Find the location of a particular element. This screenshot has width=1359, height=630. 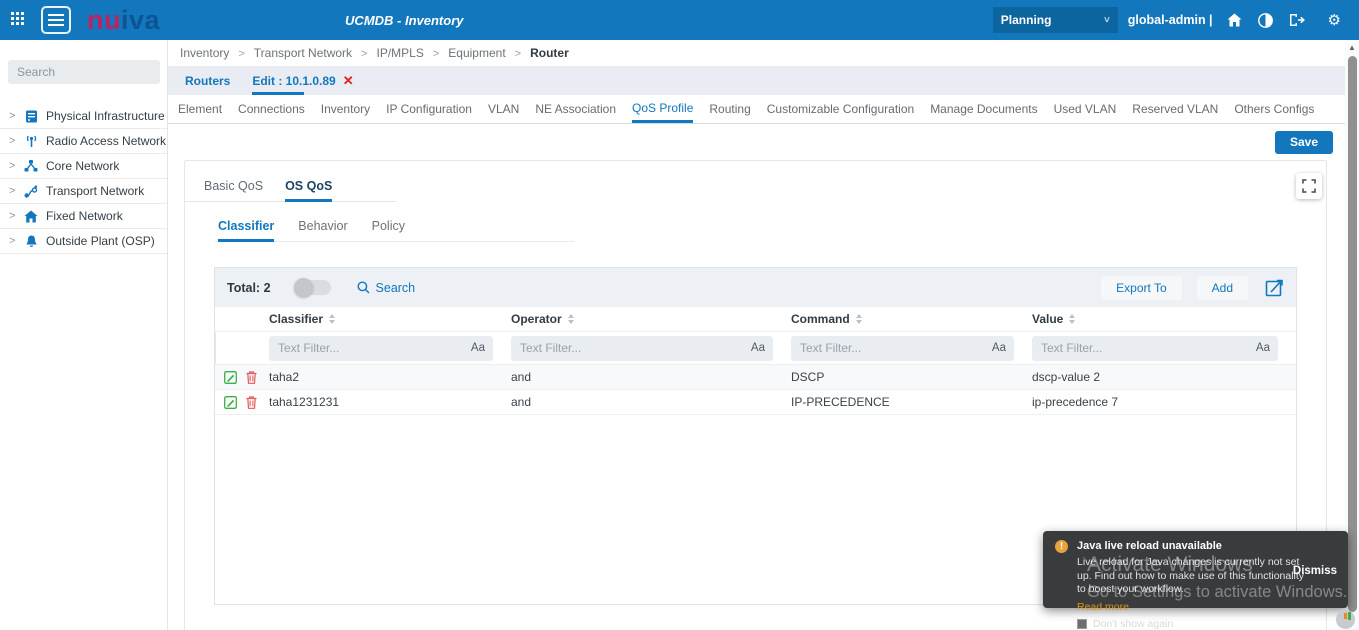

table-search-button: Search is located at coordinates (386, 288).